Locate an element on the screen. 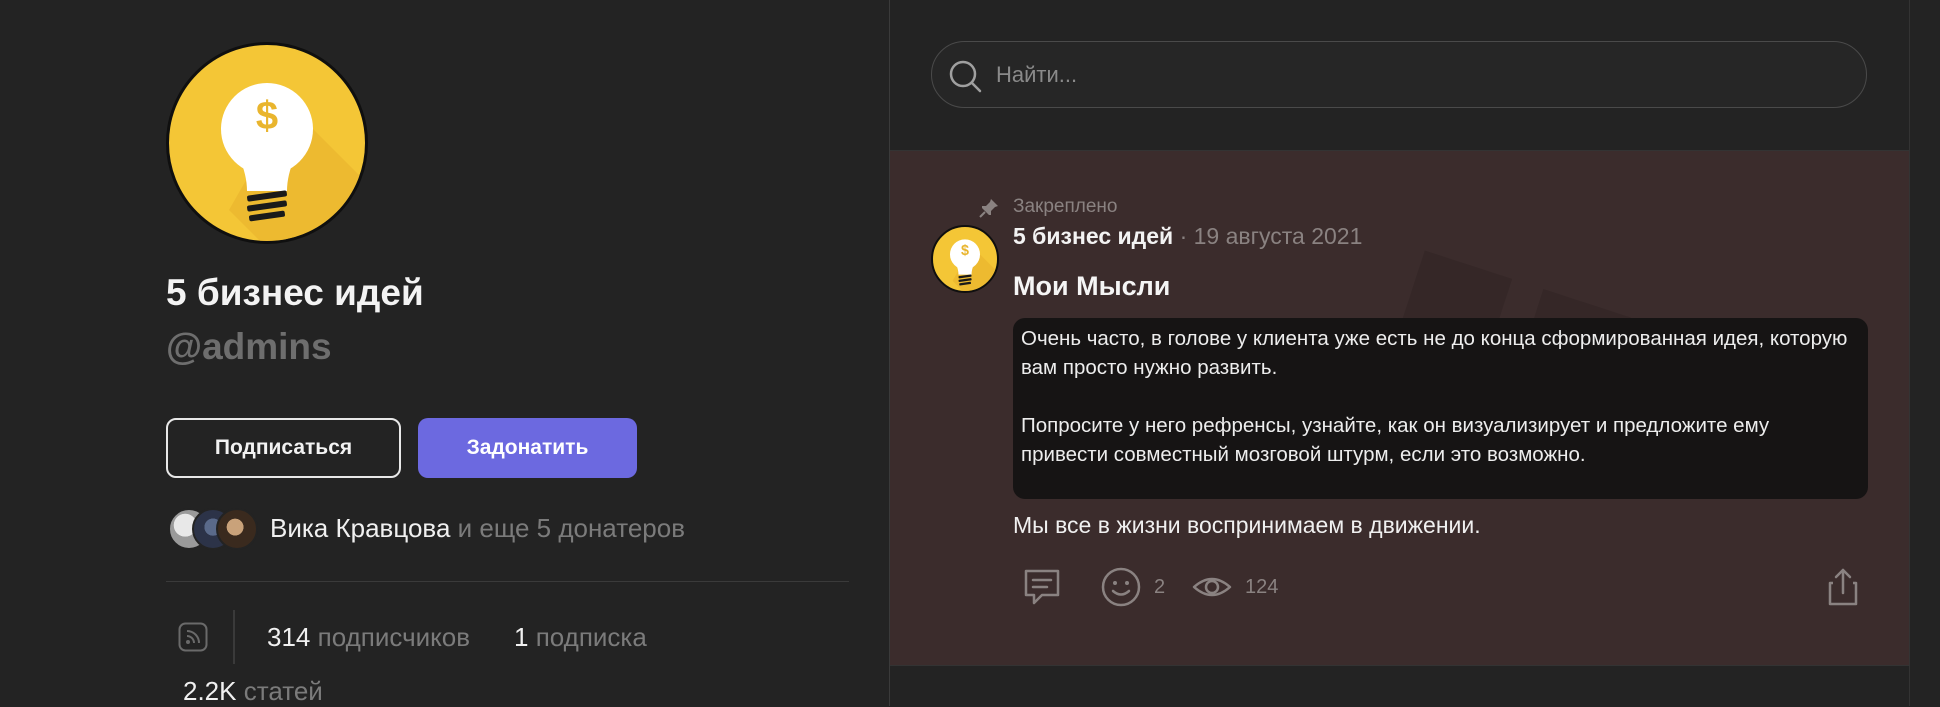  donor-avatars is located at coordinates (214, 529).